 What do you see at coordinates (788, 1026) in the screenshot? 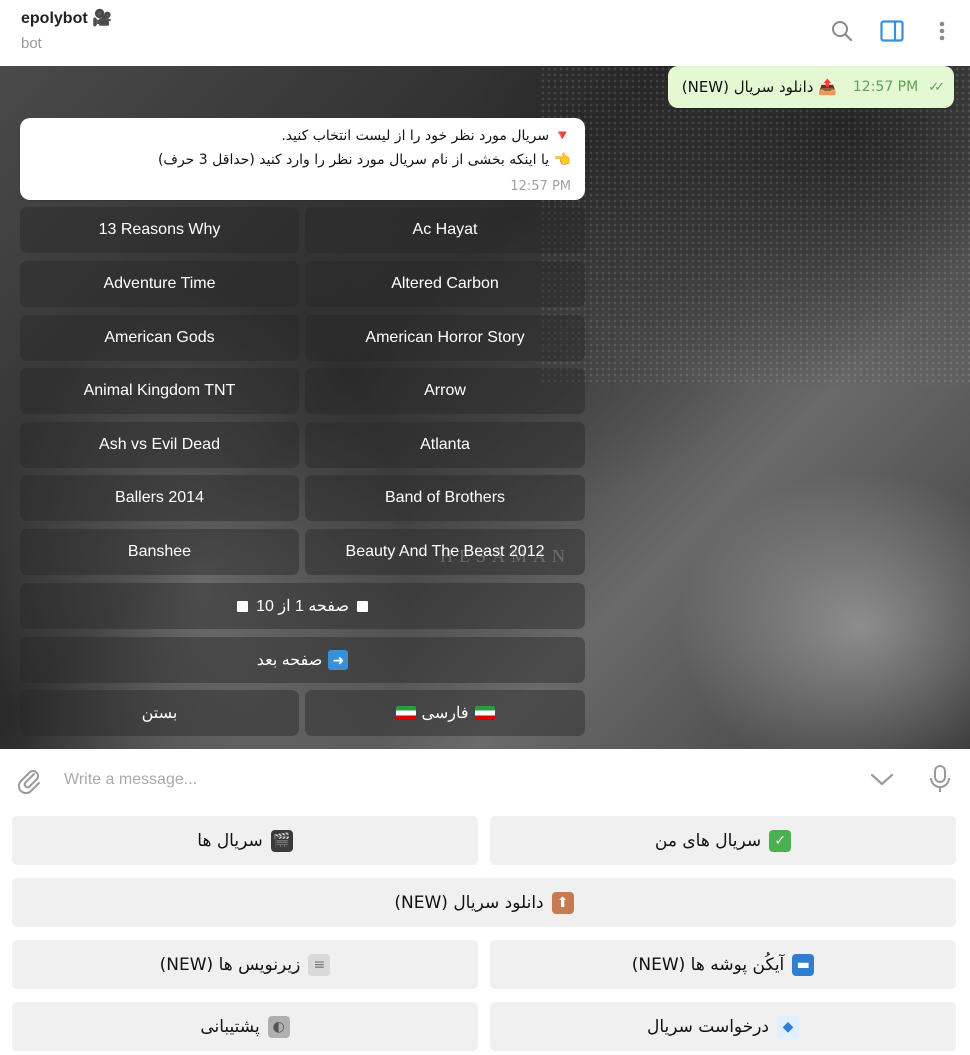
I see `diamond-icon: ◆` at bounding box center [788, 1026].